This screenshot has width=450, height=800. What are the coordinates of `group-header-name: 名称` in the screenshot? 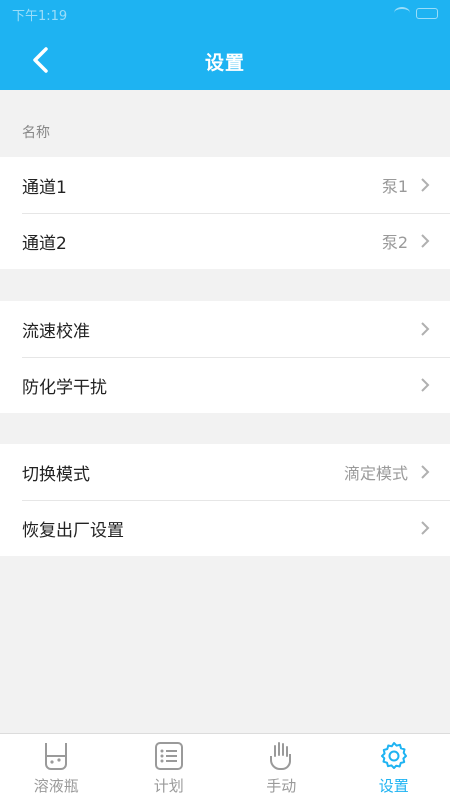 It's located at (225, 123).